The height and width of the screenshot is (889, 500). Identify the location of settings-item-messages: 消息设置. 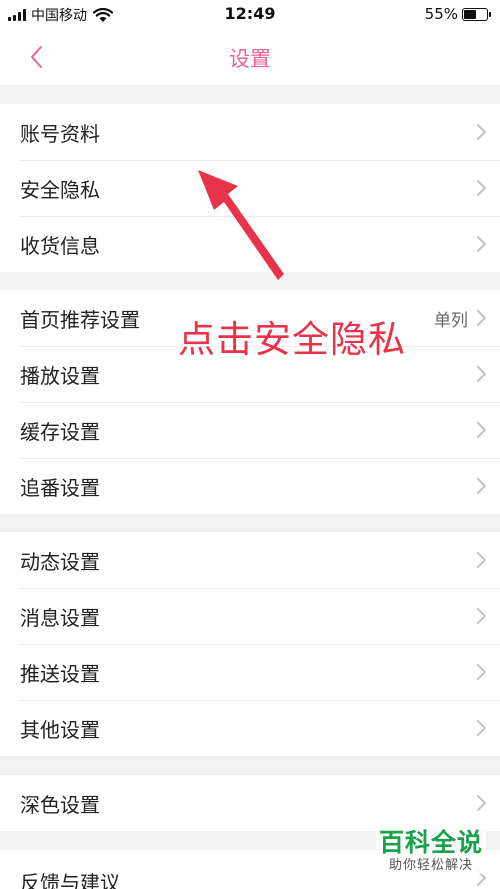
(250, 616).